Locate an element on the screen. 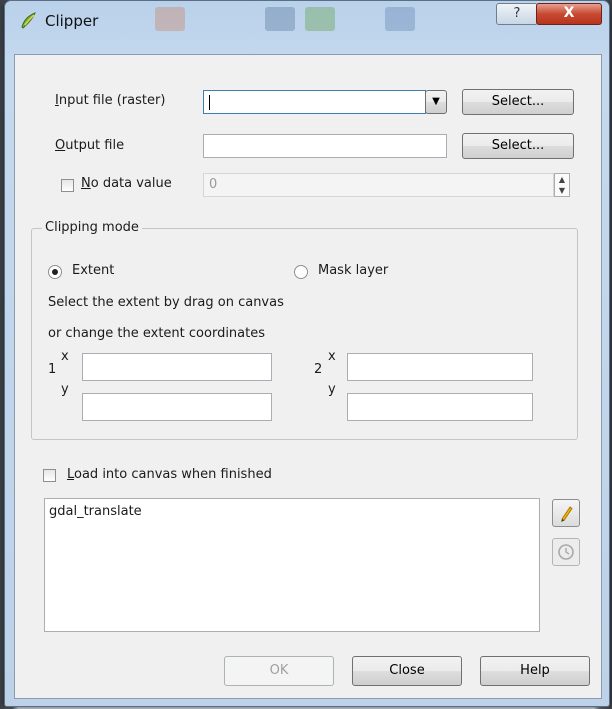 The image size is (612, 709). spin-up-icon: ▲ is located at coordinates (562, 179).